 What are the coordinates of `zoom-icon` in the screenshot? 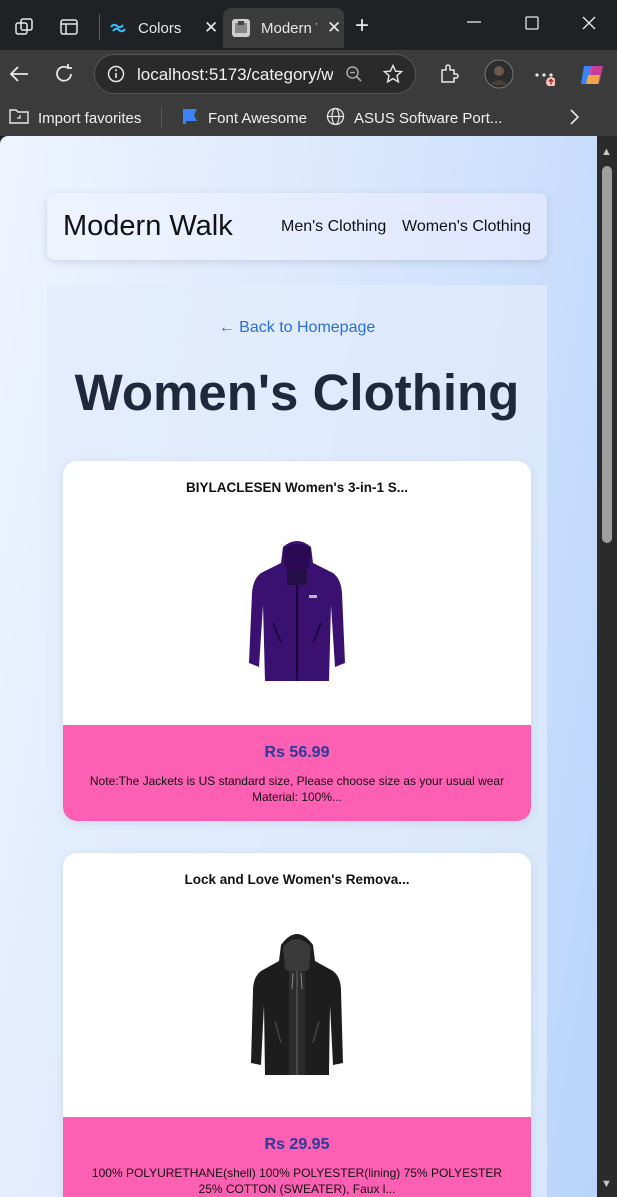 It's located at (354, 75).